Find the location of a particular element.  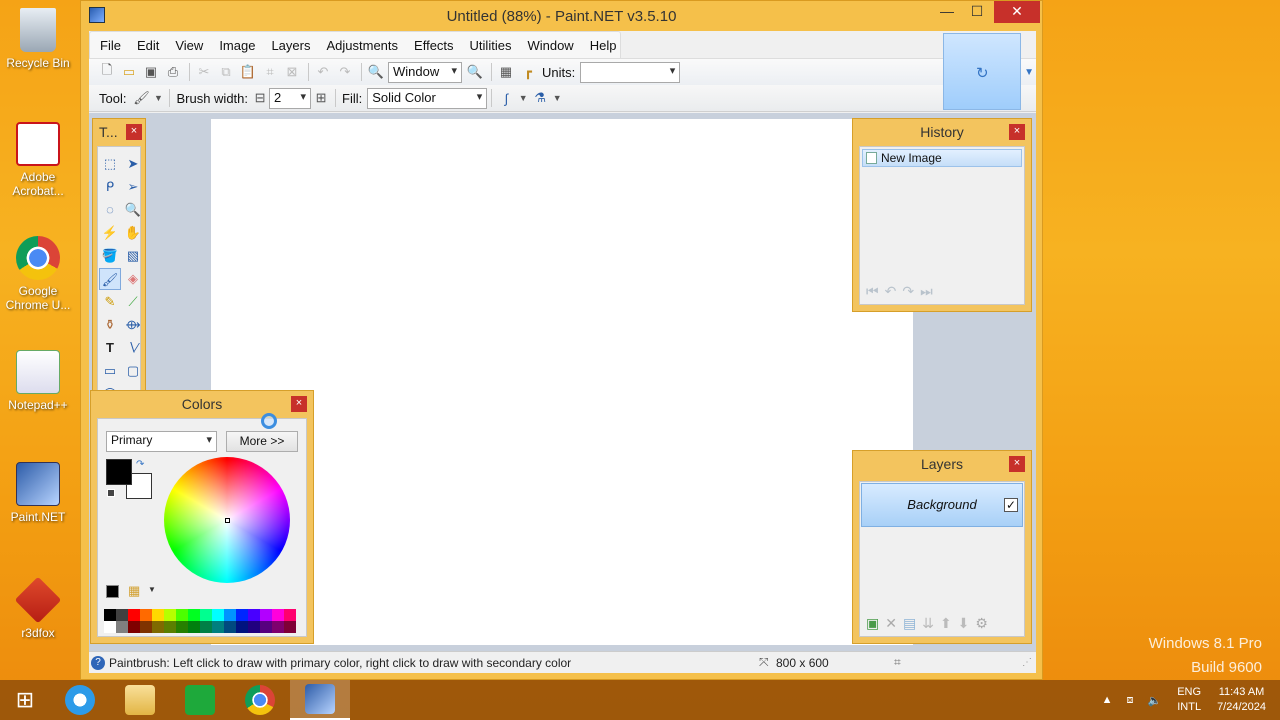

color-wheel is located at coordinates (227, 520).